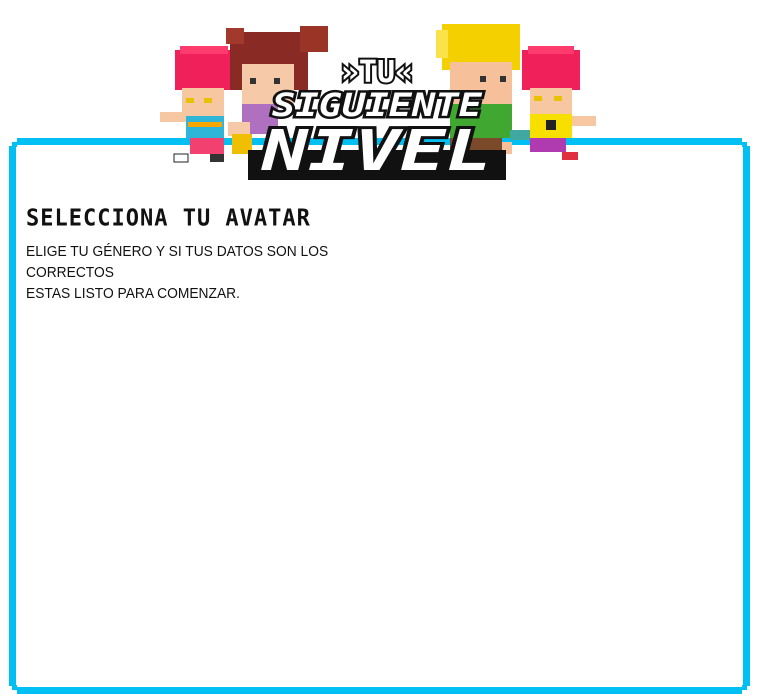 The width and height of the screenshot is (760, 699). I want to click on frame-bottom-border, so click(379, 690).